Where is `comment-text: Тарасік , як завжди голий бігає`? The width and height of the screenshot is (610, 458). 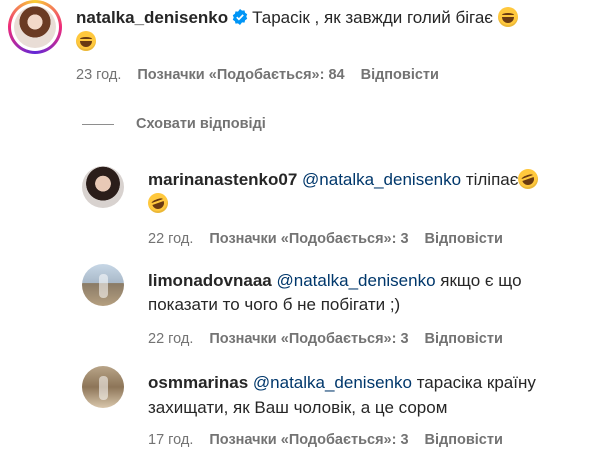 comment-text: Тарасік , як завжди голий бігає is located at coordinates (372, 17).